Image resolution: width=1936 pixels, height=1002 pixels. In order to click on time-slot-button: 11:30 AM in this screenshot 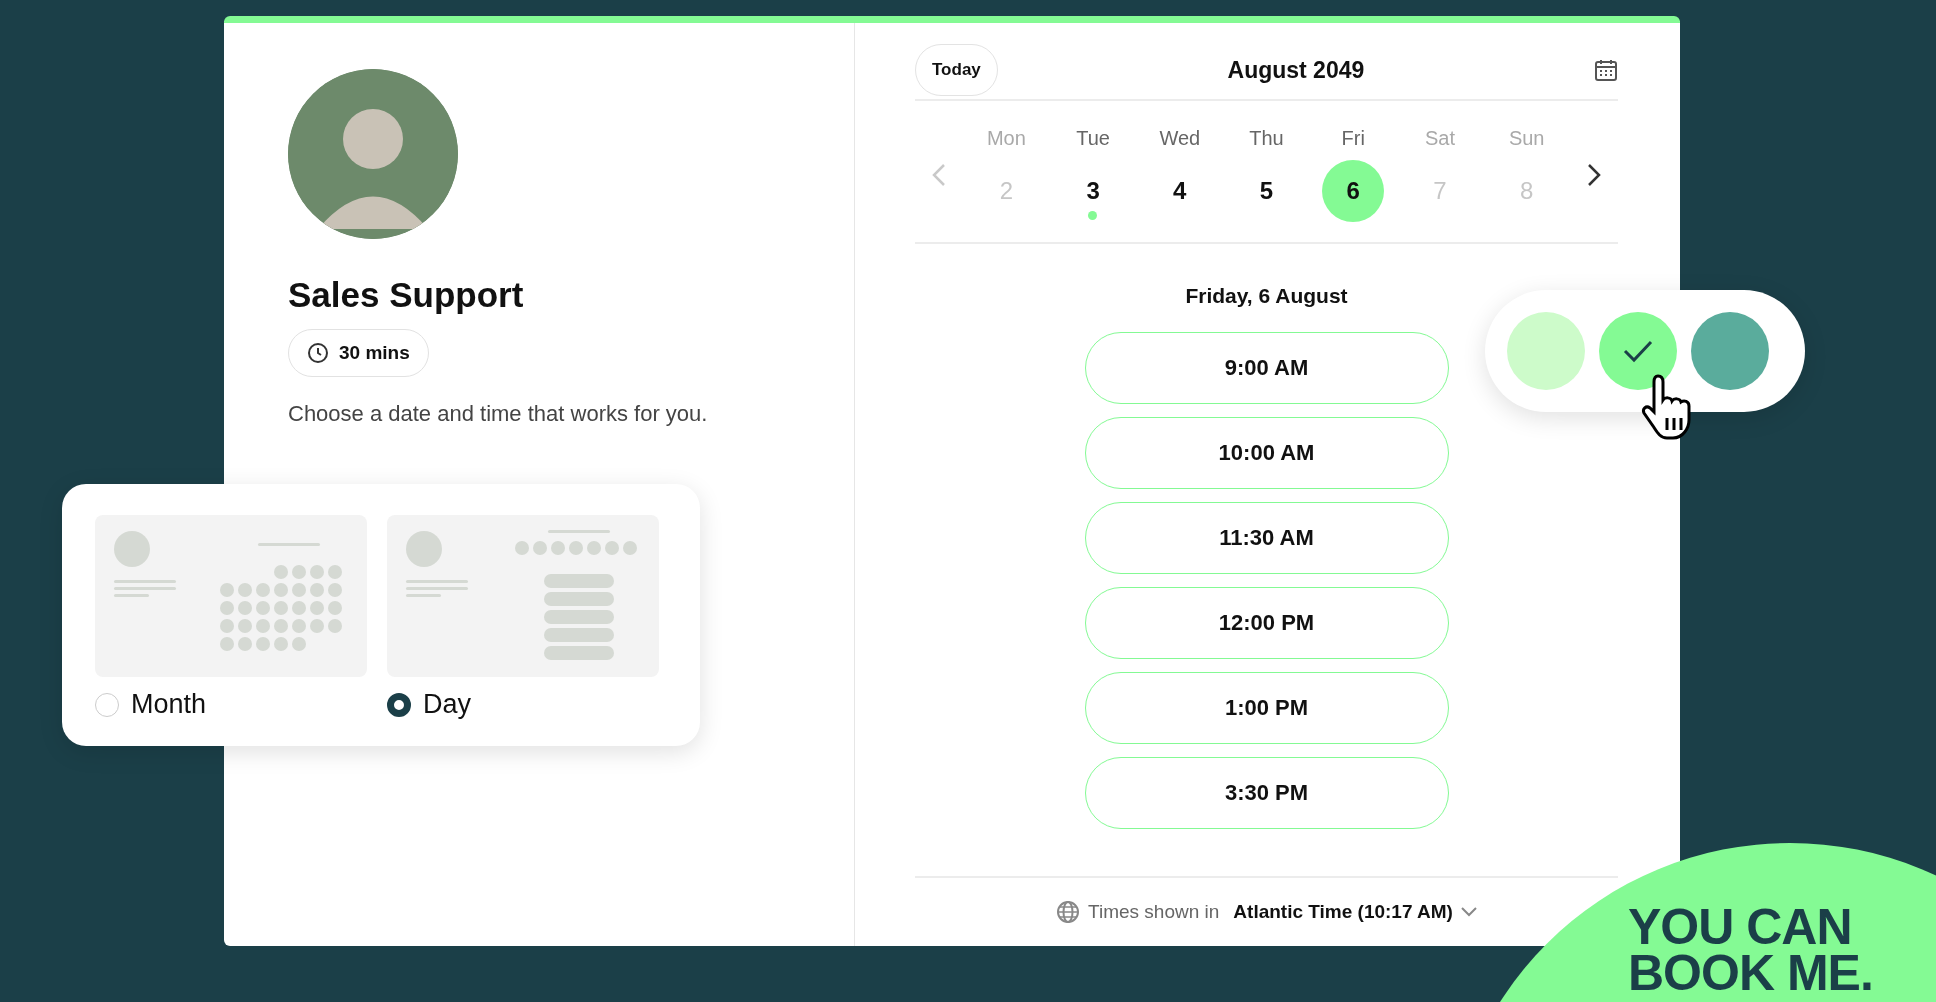, I will do `click(1266, 538)`.